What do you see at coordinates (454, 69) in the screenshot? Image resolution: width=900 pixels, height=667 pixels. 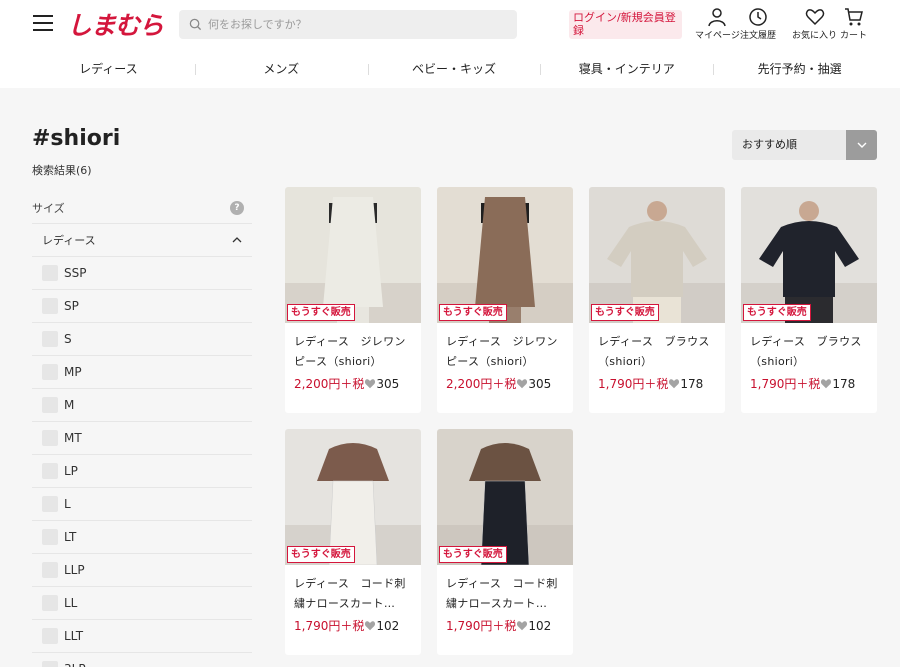 I see `nav-baby-kids: ベビー・キッズ` at bounding box center [454, 69].